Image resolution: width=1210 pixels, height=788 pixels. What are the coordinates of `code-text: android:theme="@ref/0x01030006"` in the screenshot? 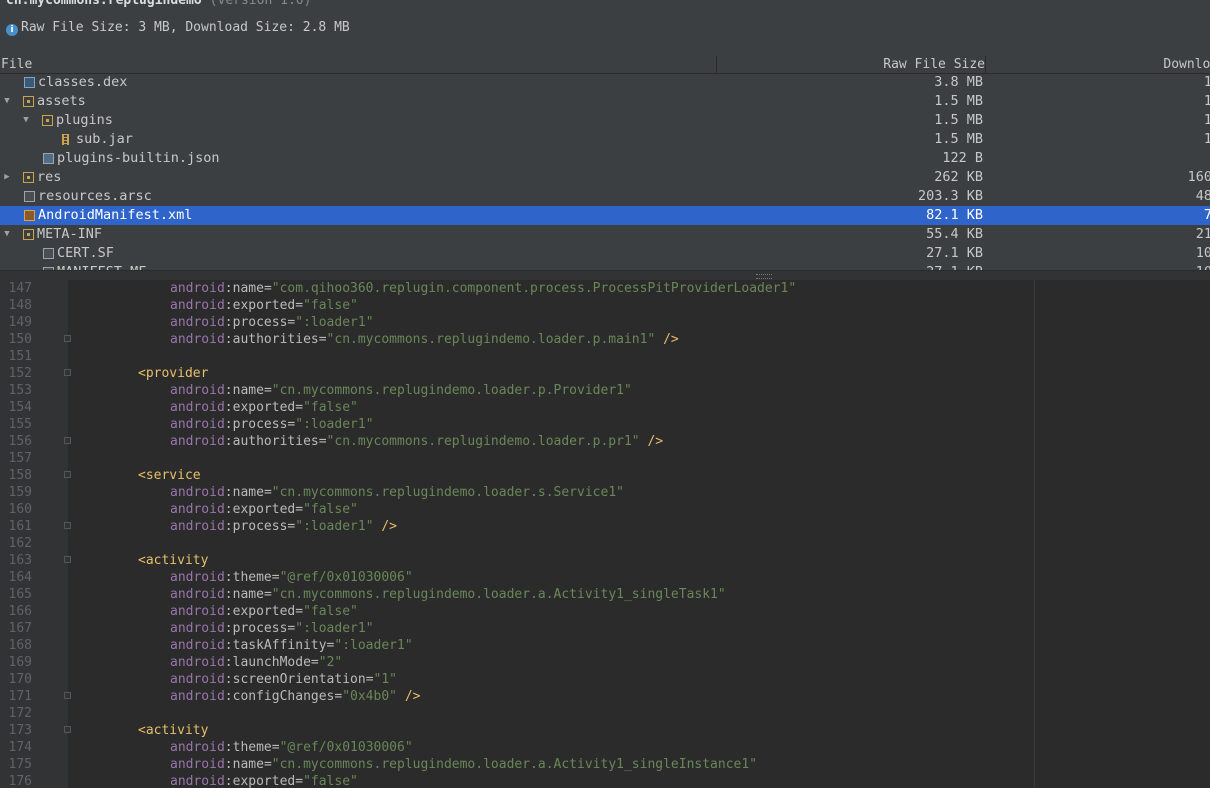 It's located at (291, 747).